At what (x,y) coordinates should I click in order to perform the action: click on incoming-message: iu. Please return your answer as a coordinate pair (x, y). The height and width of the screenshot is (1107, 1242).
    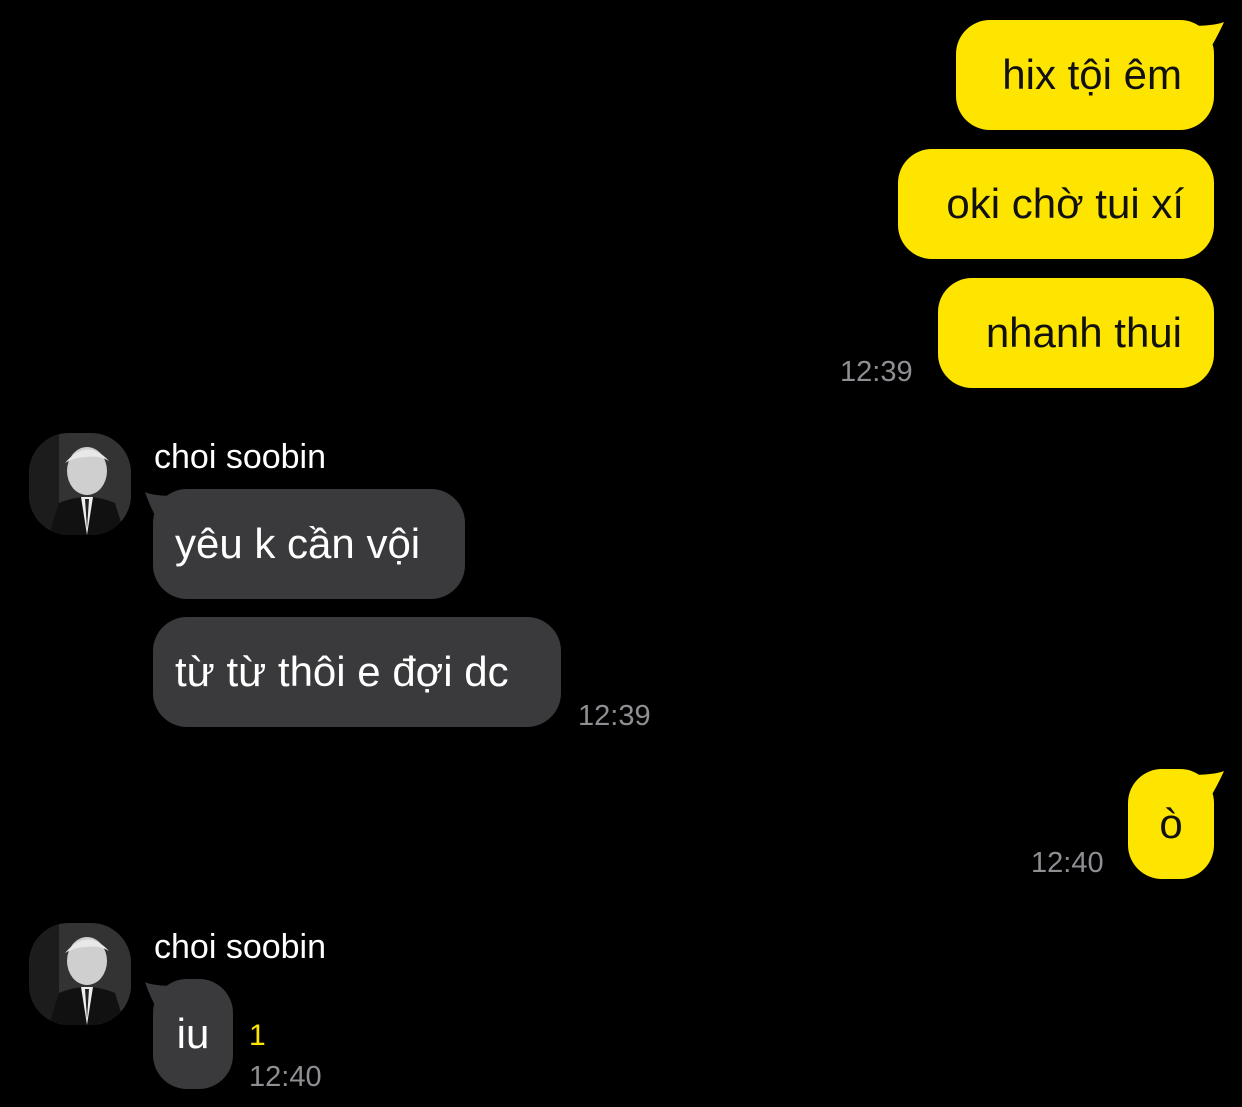
    Looking at the image, I should click on (193, 1034).